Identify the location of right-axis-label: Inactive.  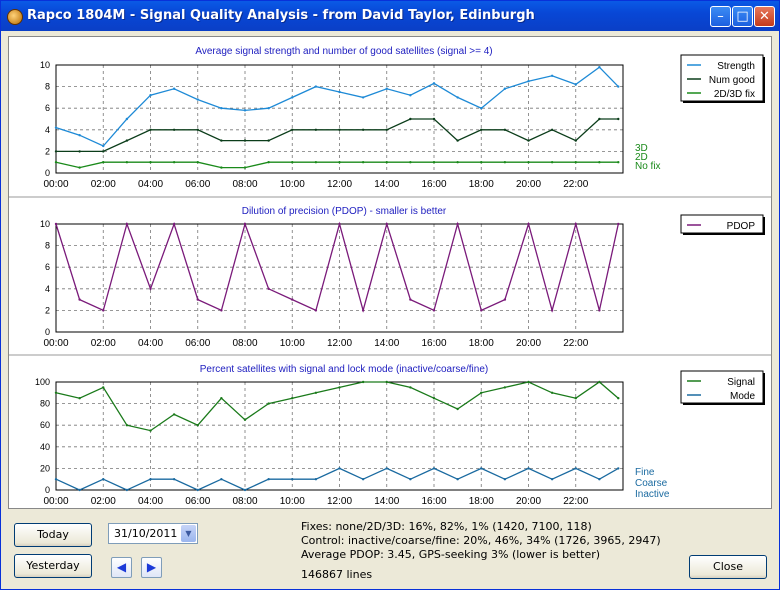
(652, 494).